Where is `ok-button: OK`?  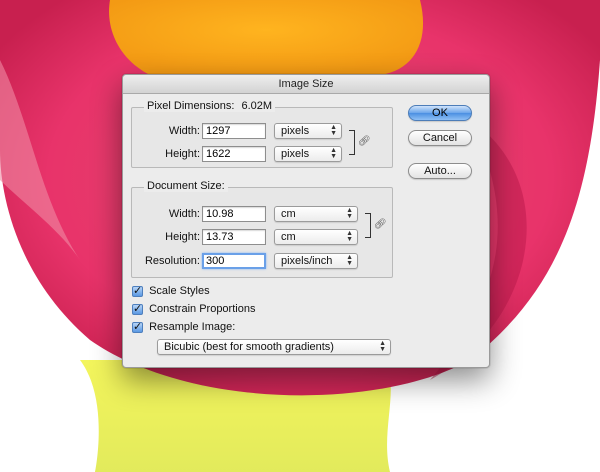
ok-button: OK is located at coordinates (440, 113).